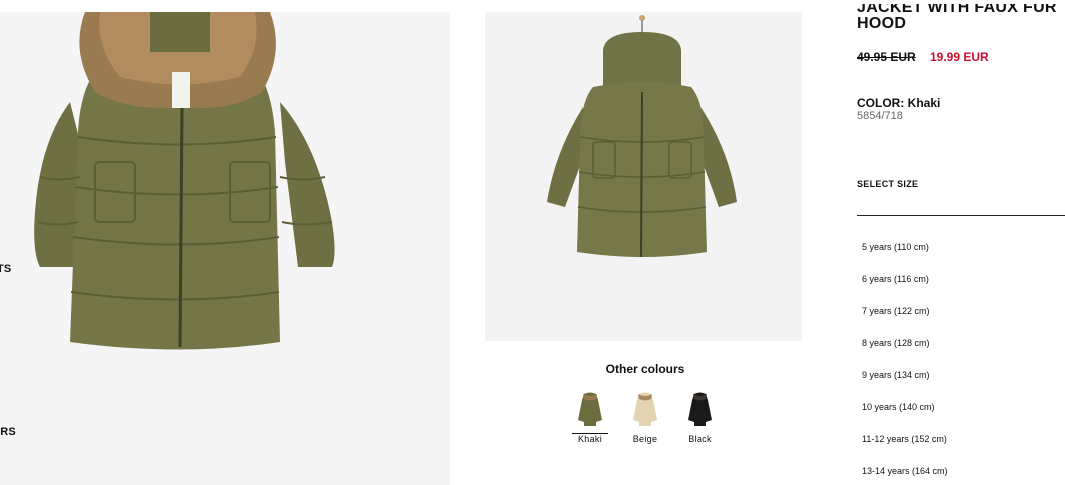 This screenshot has height=485, width=1065. Describe the element at coordinates (896, 375) in the screenshot. I see `size-option: 9 years (134 cm)` at that location.